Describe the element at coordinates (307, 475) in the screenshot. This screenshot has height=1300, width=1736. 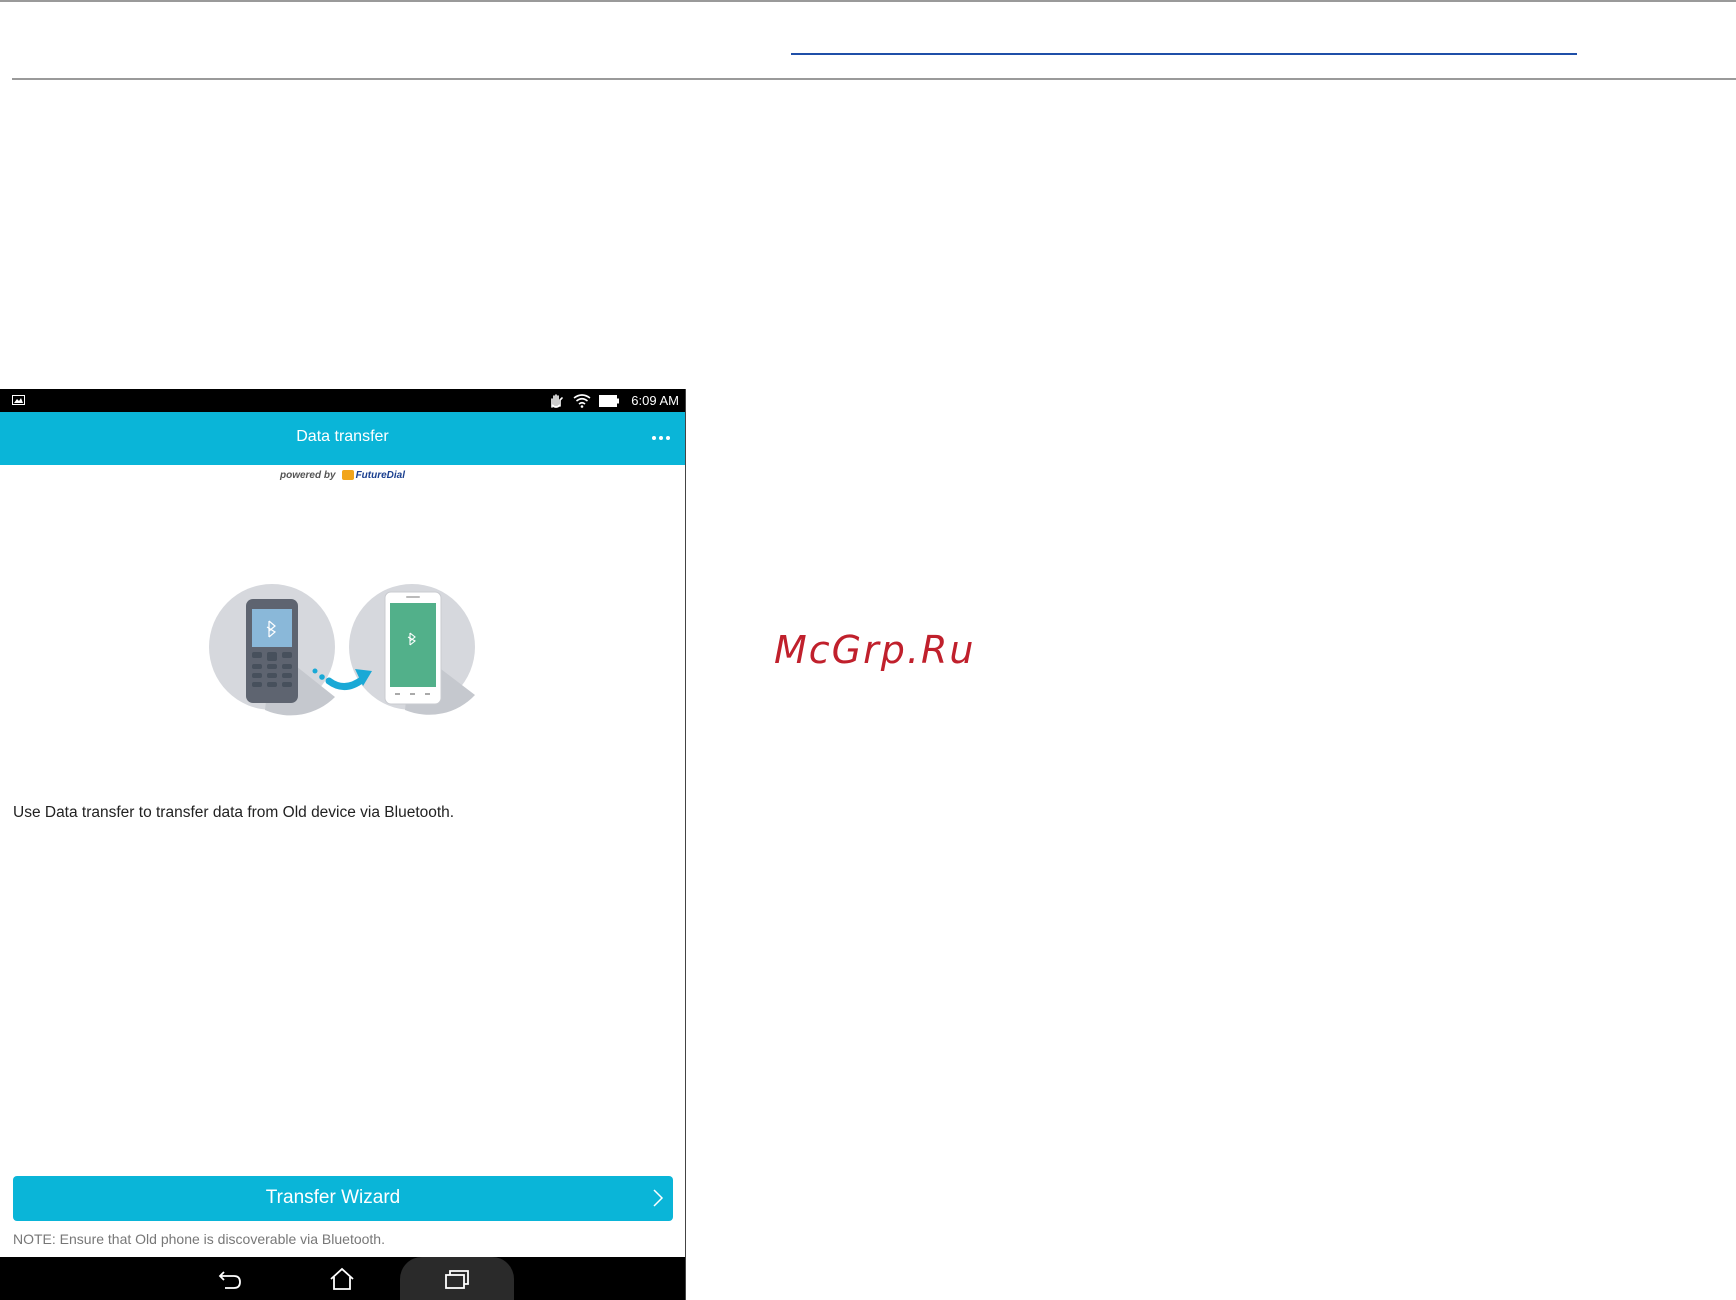
I see `powered-by-text: powered by` at that location.